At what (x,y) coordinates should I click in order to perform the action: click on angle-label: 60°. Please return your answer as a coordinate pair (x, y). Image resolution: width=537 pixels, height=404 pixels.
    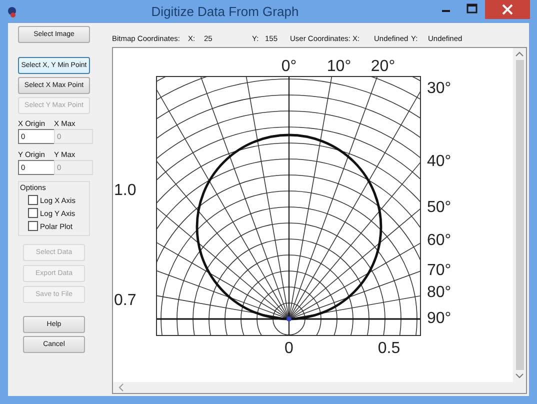
    Looking at the image, I should click on (439, 241).